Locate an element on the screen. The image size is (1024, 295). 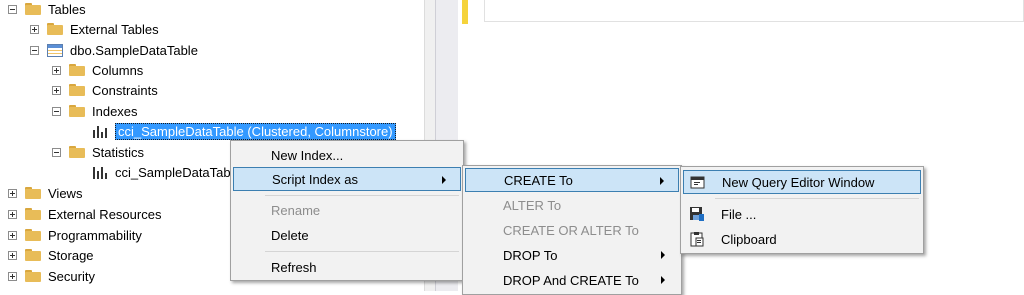
tree-node-label: Constraints is located at coordinates (125, 90).